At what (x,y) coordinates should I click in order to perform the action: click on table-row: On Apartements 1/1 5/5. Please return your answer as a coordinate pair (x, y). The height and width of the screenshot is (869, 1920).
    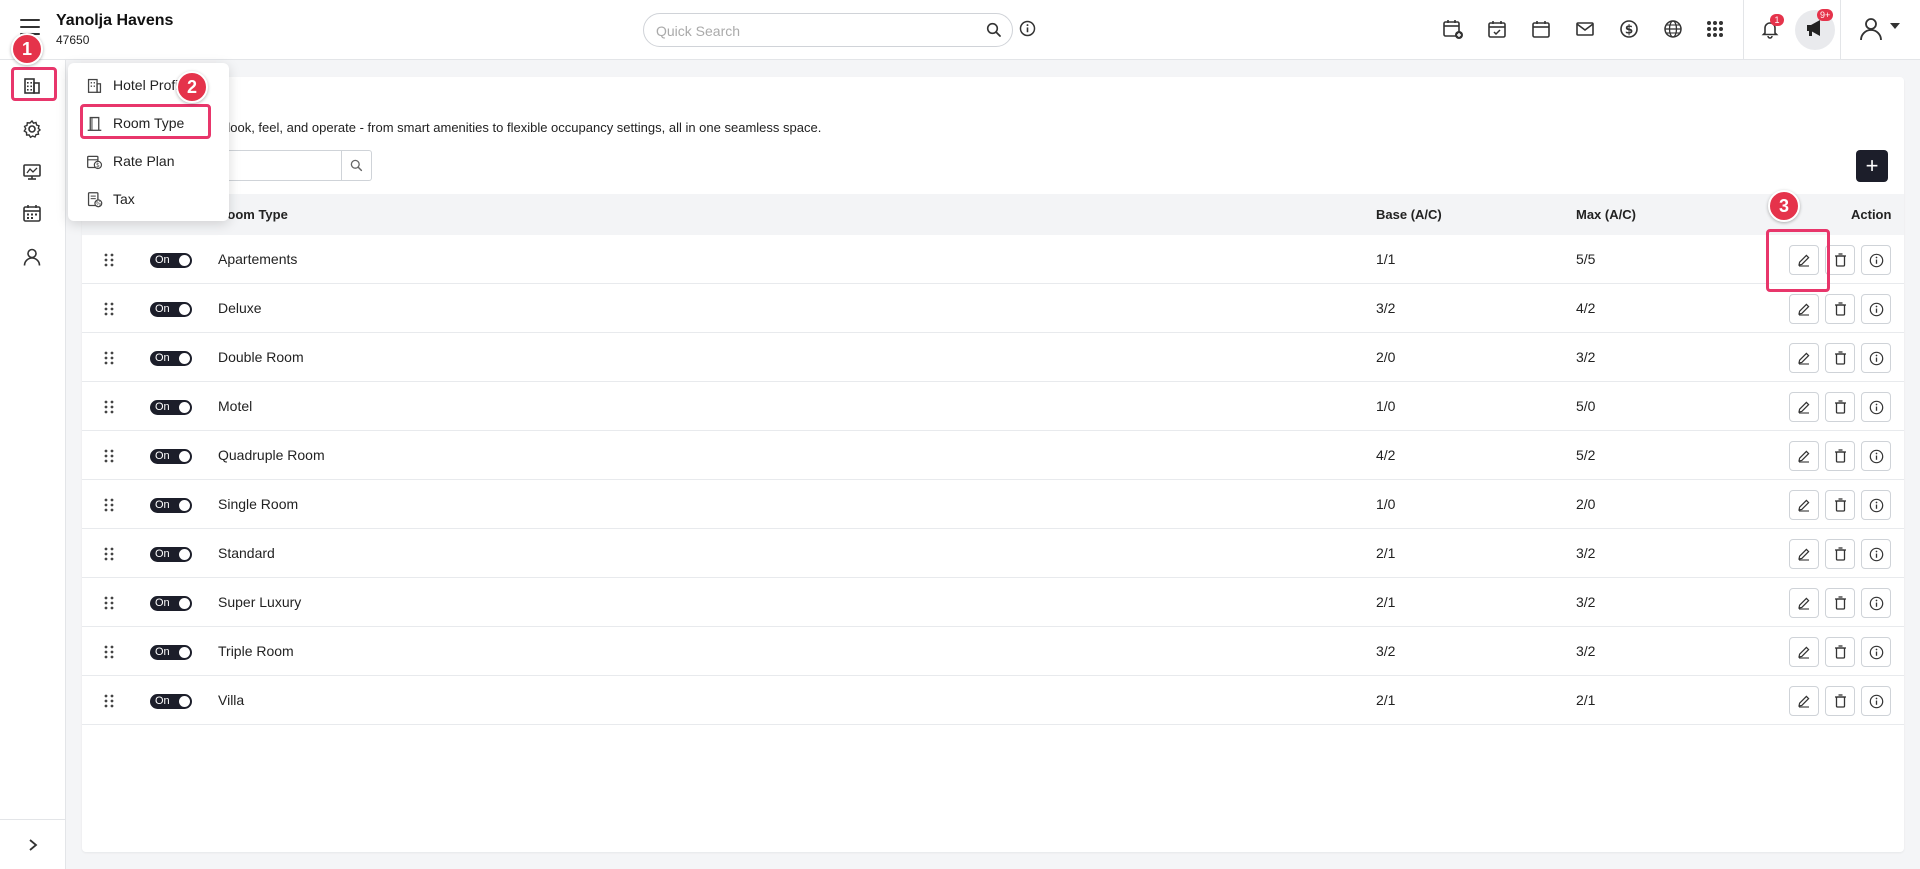
    Looking at the image, I should click on (993, 259).